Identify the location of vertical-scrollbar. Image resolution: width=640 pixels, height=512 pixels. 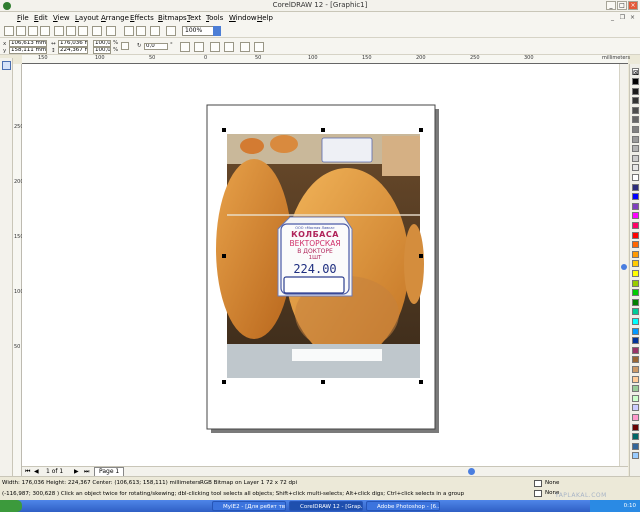
(623, 265).